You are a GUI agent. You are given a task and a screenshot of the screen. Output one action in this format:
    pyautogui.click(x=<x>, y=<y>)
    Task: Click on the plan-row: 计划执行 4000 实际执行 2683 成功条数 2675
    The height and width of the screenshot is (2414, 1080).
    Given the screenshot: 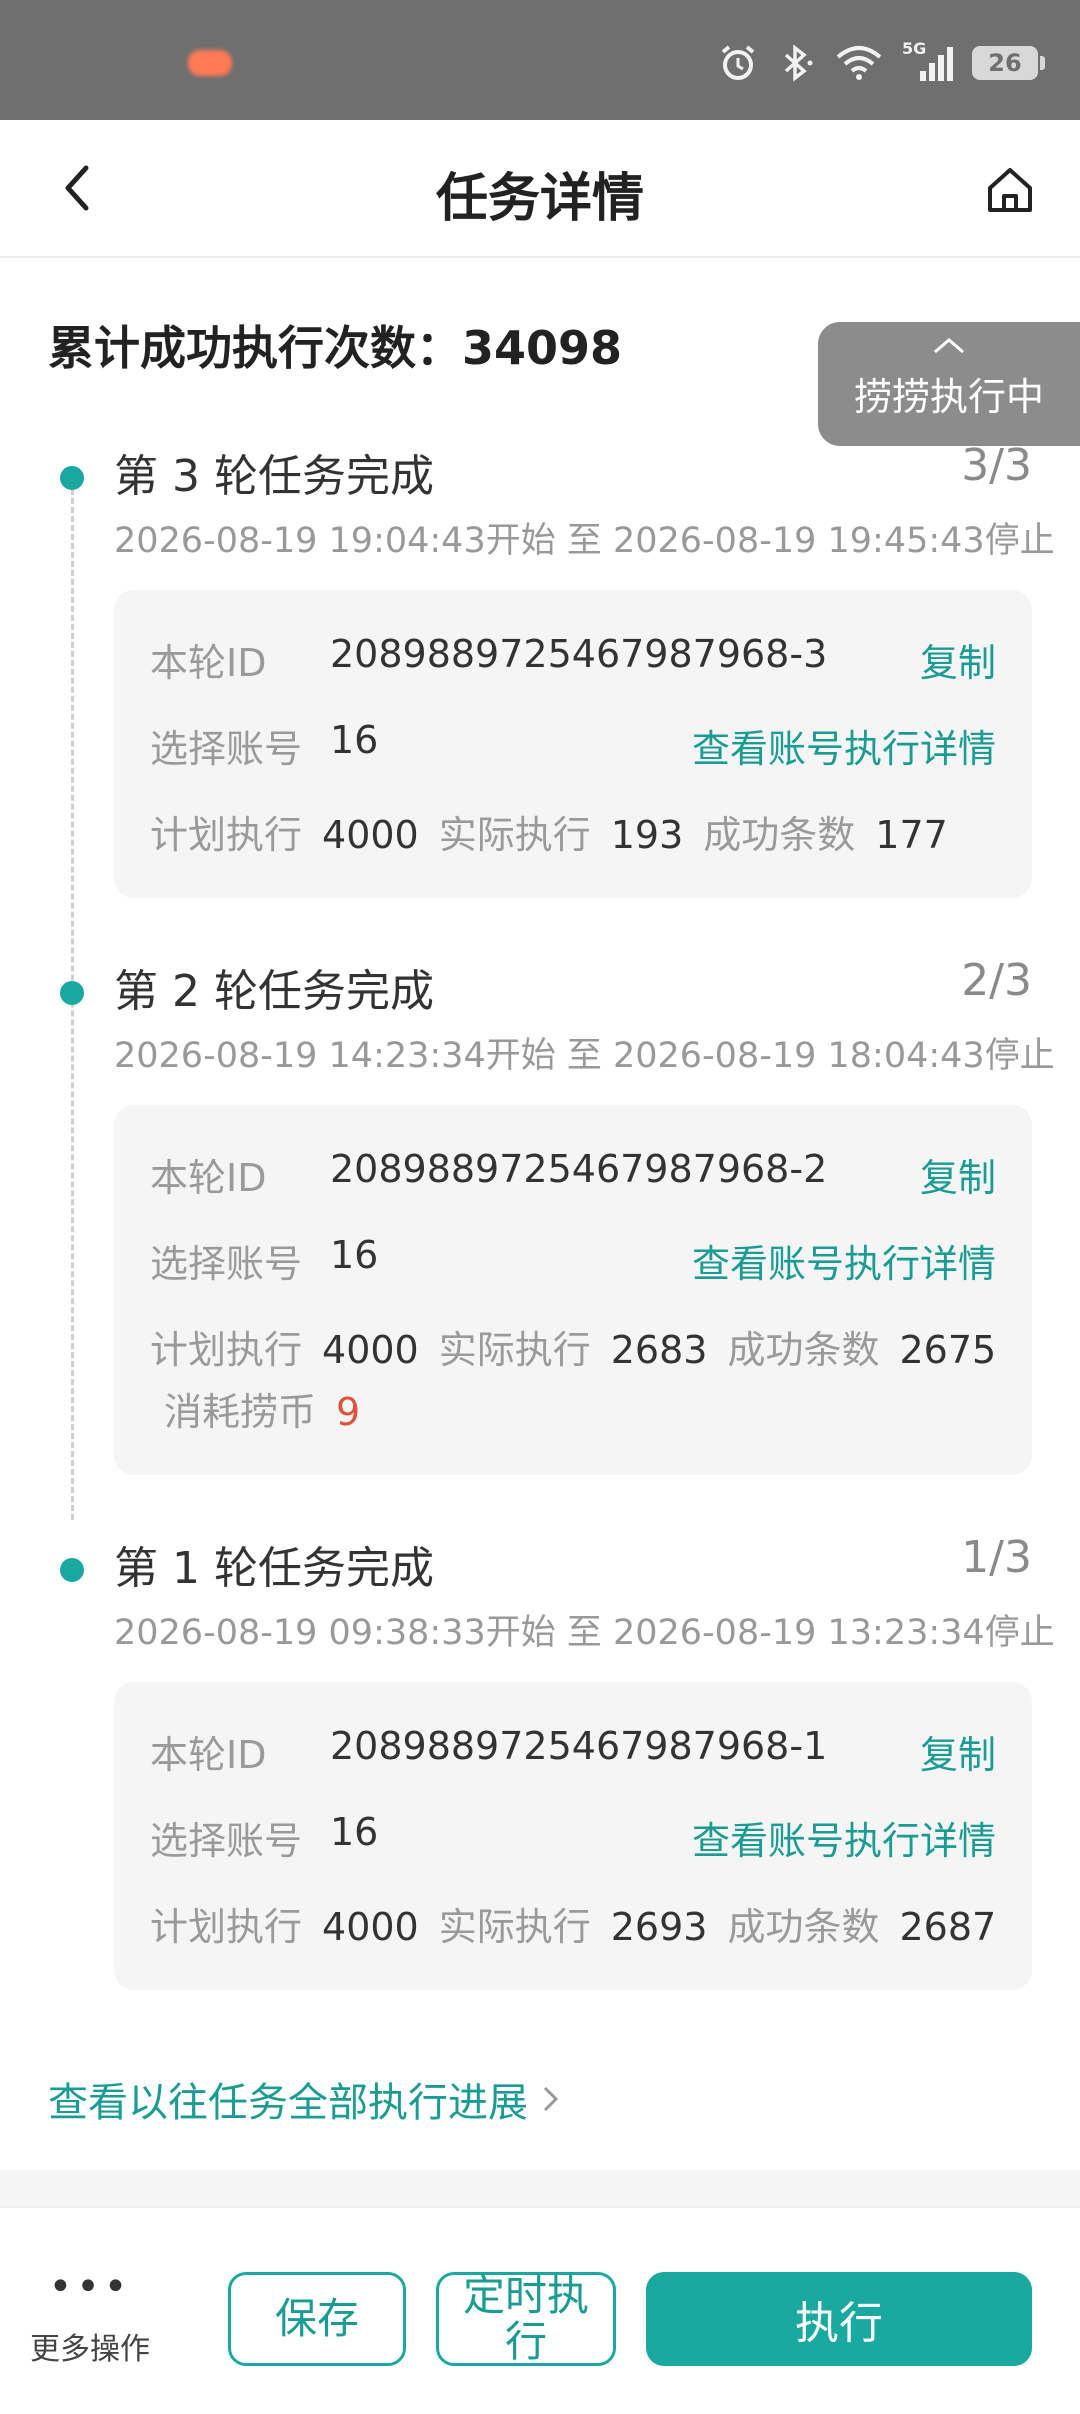 What is the action you would take?
    pyautogui.click(x=573, y=1345)
    